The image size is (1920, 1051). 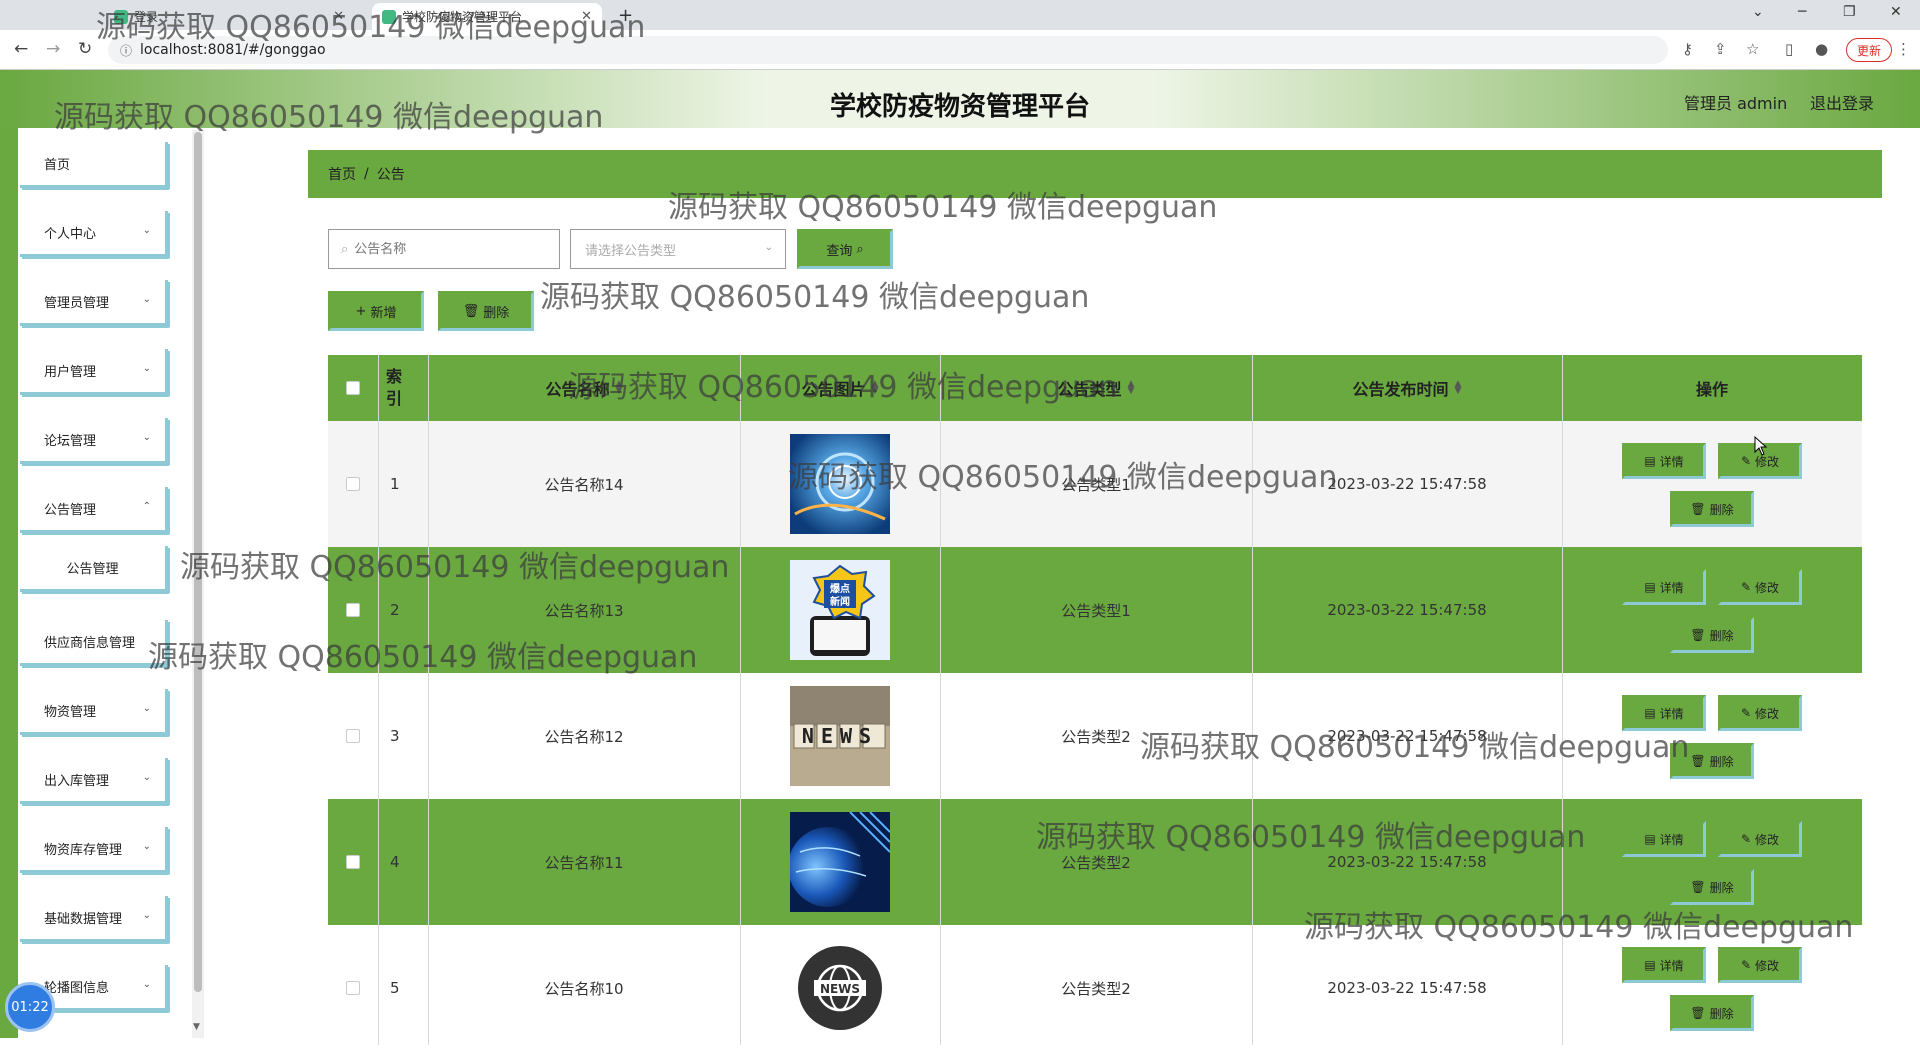 I want to click on reload-icon: ↻, so click(x=85, y=49).